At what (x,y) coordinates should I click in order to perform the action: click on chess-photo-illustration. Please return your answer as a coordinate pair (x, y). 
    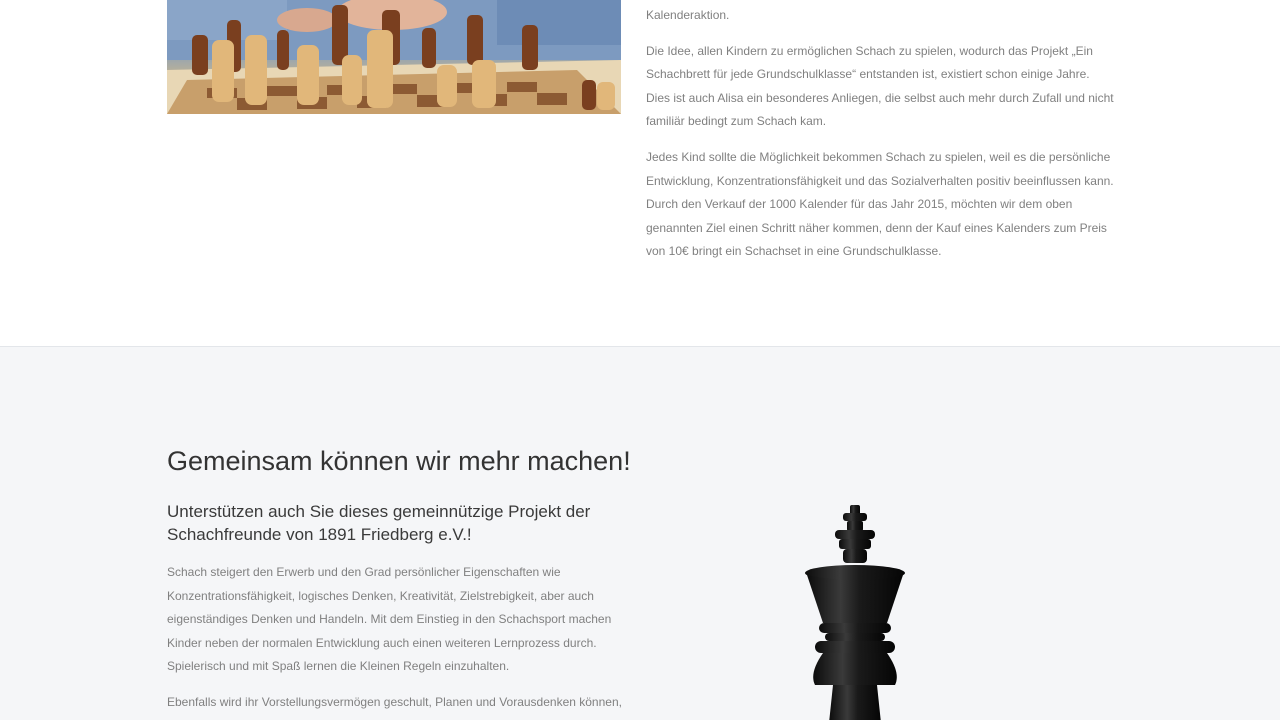
    Looking at the image, I should click on (394, 57).